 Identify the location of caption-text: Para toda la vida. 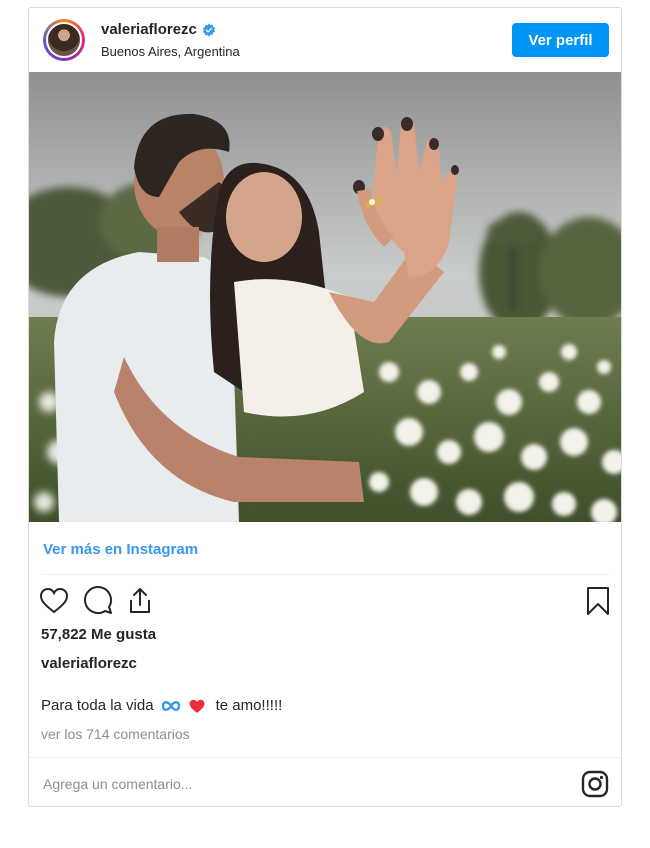
(97, 705).